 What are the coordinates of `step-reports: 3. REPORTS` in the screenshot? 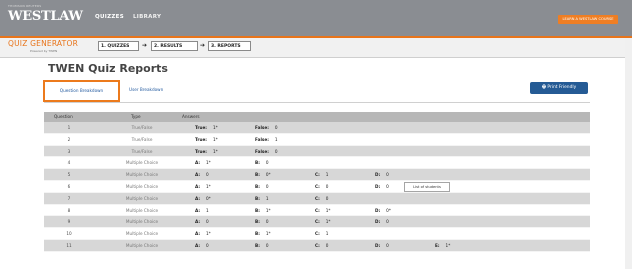 It's located at (229, 46).